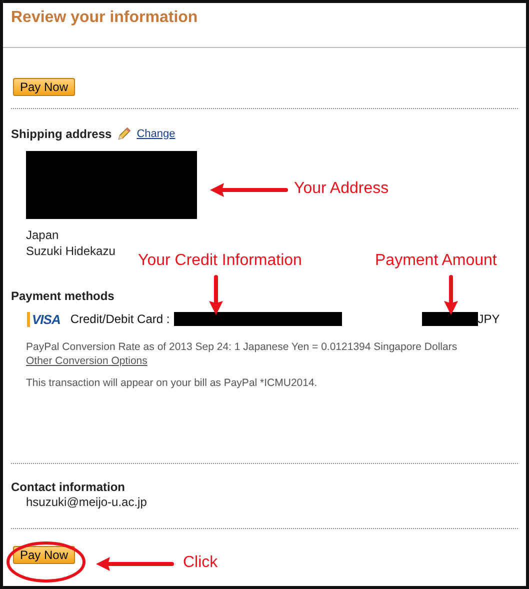  I want to click on currency-code: JPY, so click(489, 319).